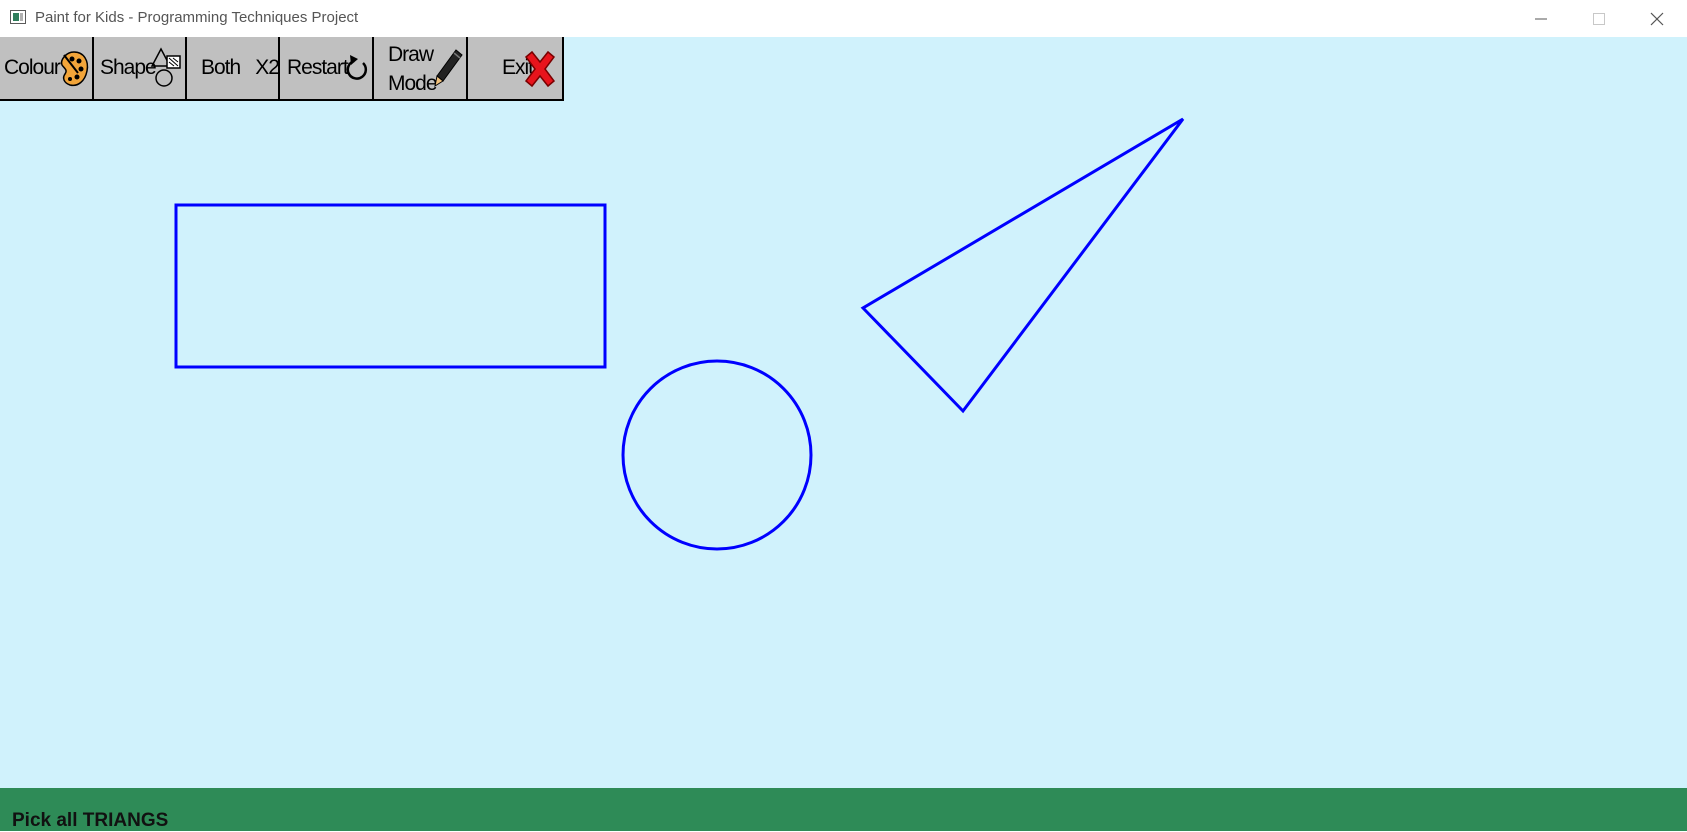 The image size is (1687, 832). Describe the element at coordinates (843, 809) in the screenshot. I see `status-bar: Pick all TRIANGS` at that location.